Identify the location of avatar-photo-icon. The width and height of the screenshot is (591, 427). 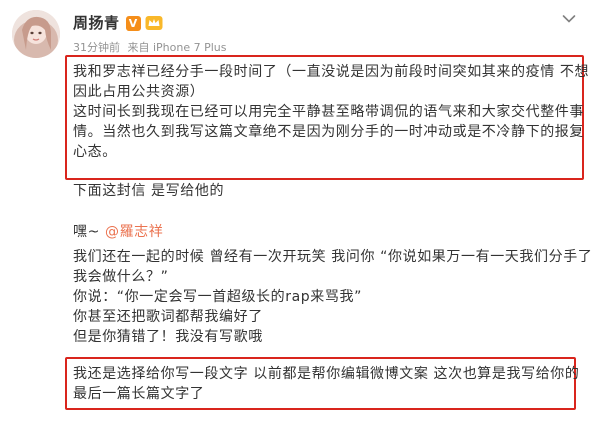
(36, 34).